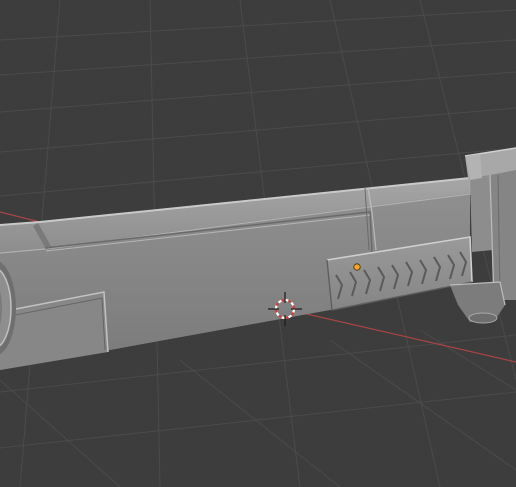  I want to click on object-origin-dot-icon, so click(357, 267).